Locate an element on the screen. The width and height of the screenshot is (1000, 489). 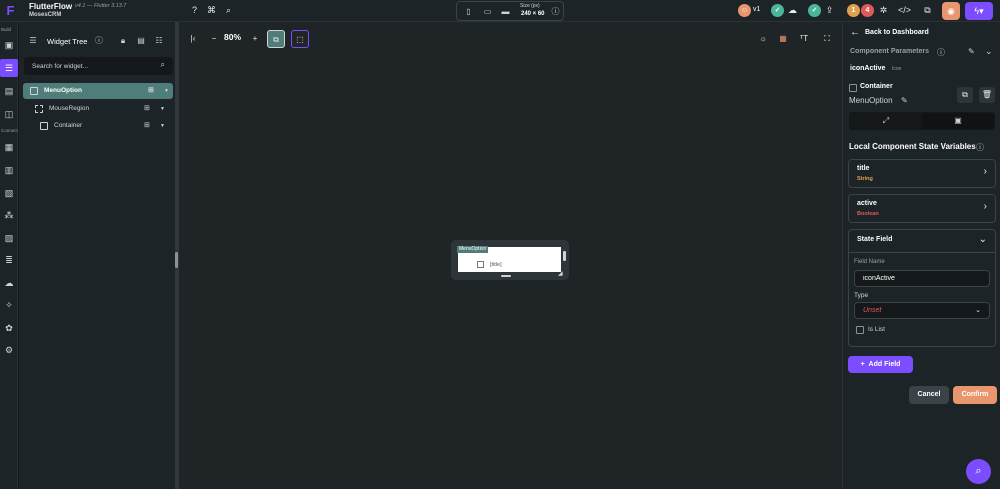
lock-icon: 🔒︎ is located at coordinates (123, 41).